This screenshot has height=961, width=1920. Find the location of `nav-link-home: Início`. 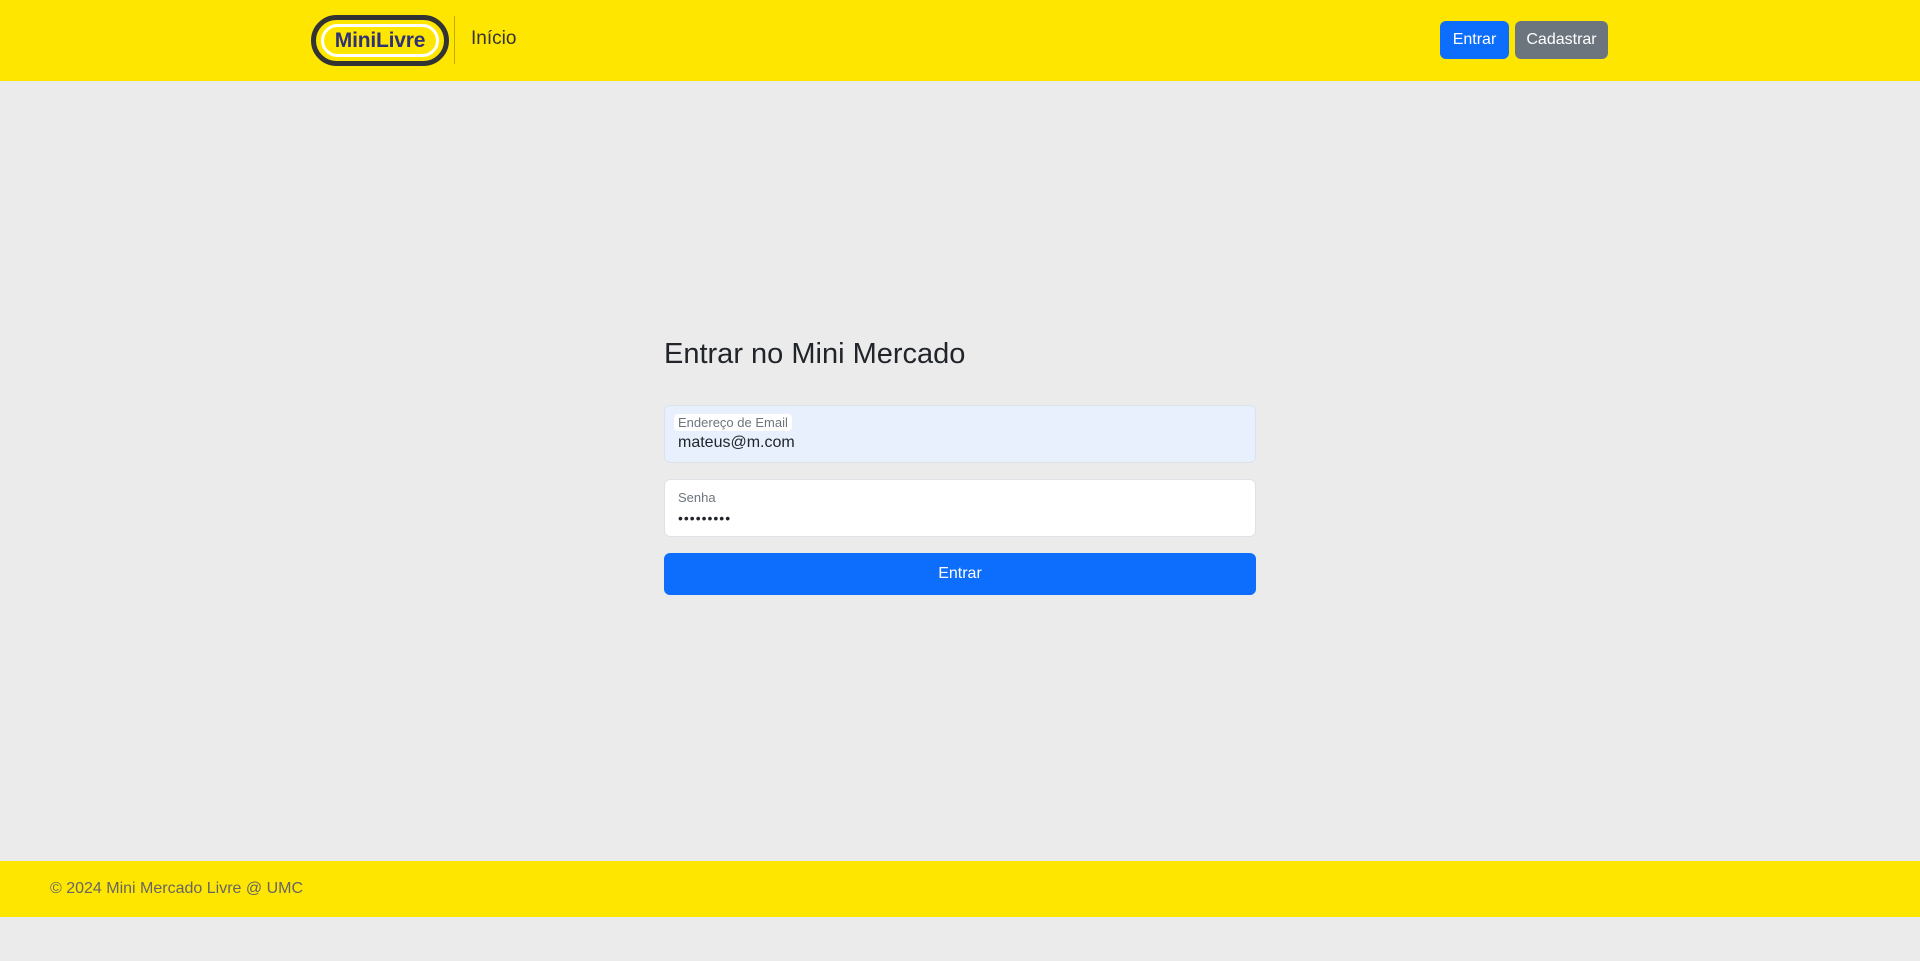

nav-link-home: Início is located at coordinates (493, 39).